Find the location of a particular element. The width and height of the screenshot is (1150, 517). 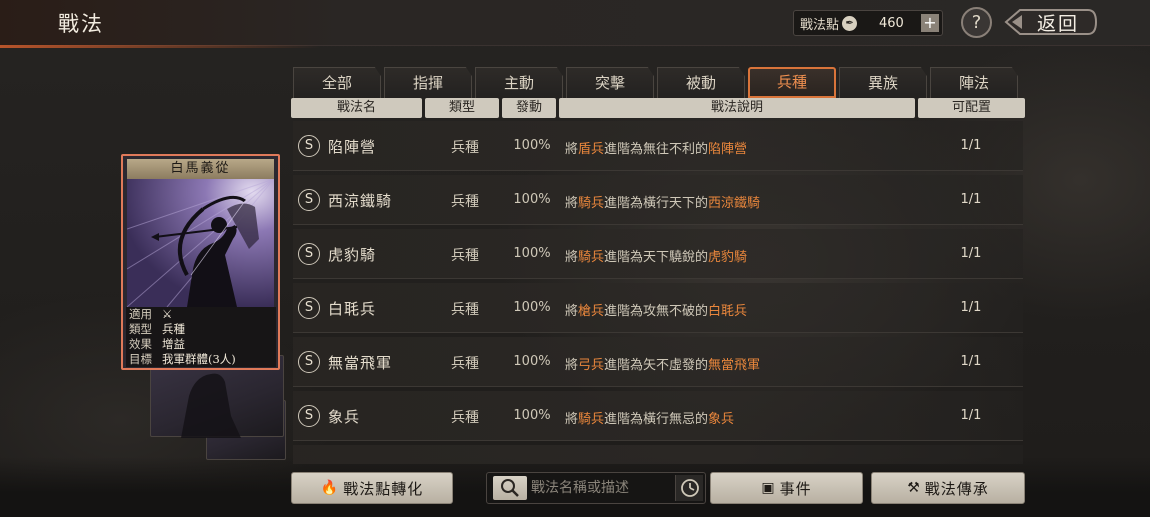

tab-troop: 兵種 is located at coordinates (792, 82).